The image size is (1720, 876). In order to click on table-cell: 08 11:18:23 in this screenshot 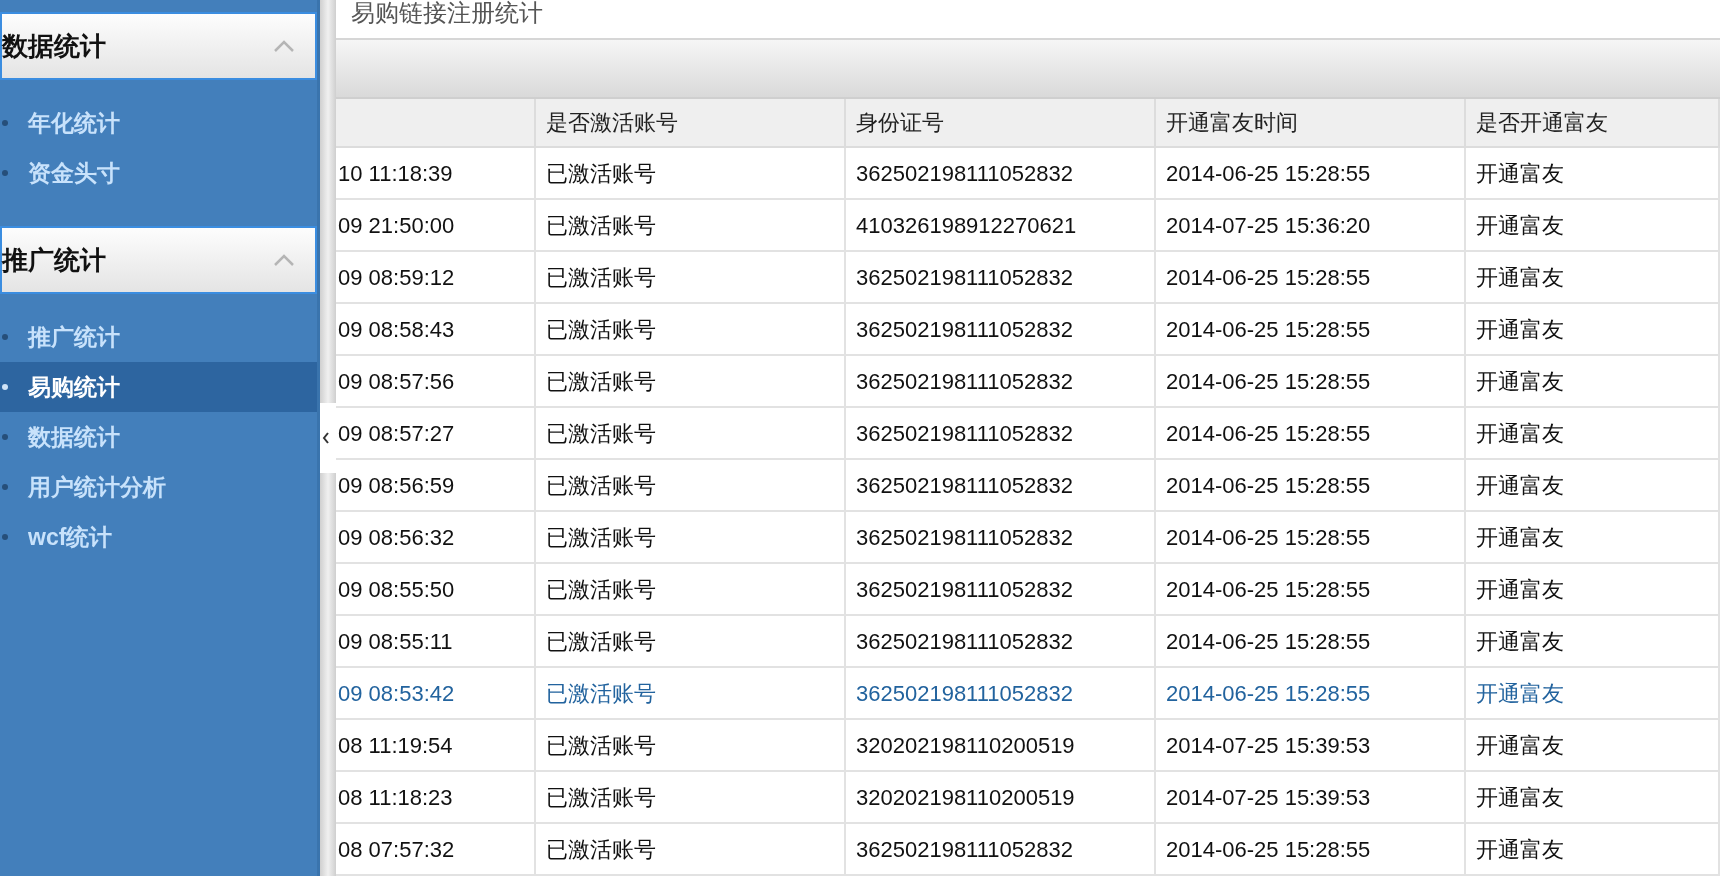, I will do `click(435, 797)`.